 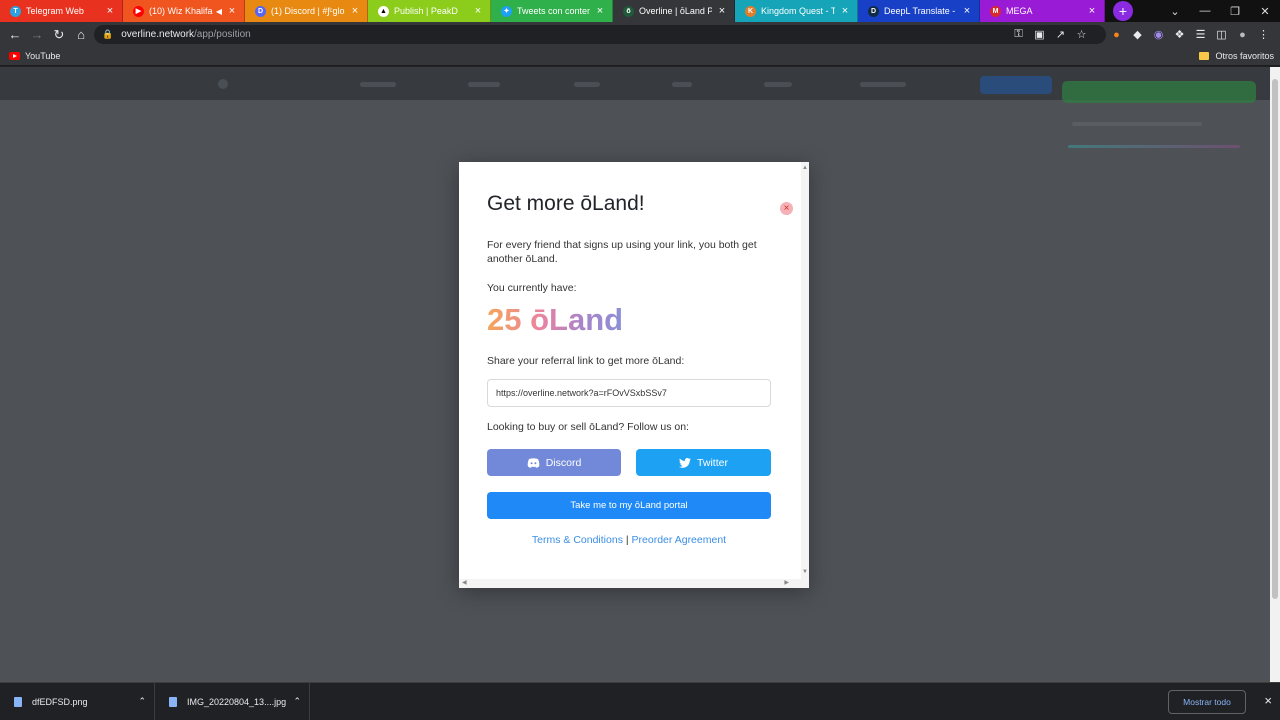 I want to click on home-icon: ⌂, so click(x=81, y=34).